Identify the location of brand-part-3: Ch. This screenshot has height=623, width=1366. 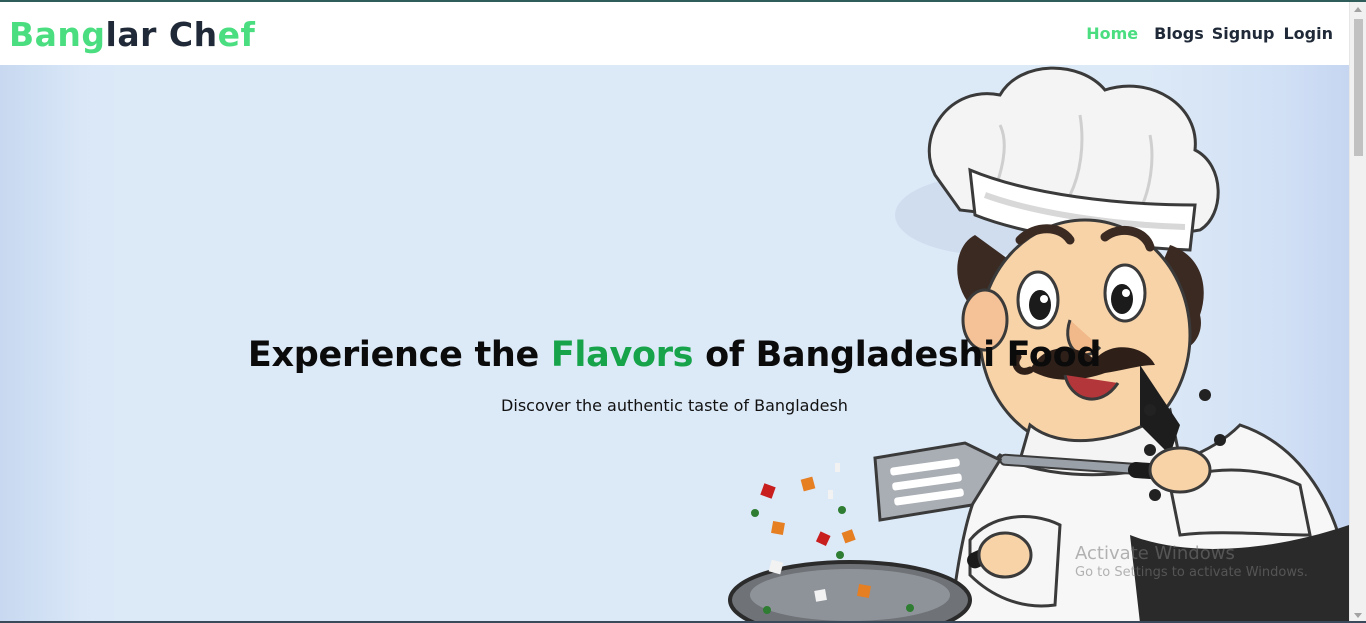
(187, 34).